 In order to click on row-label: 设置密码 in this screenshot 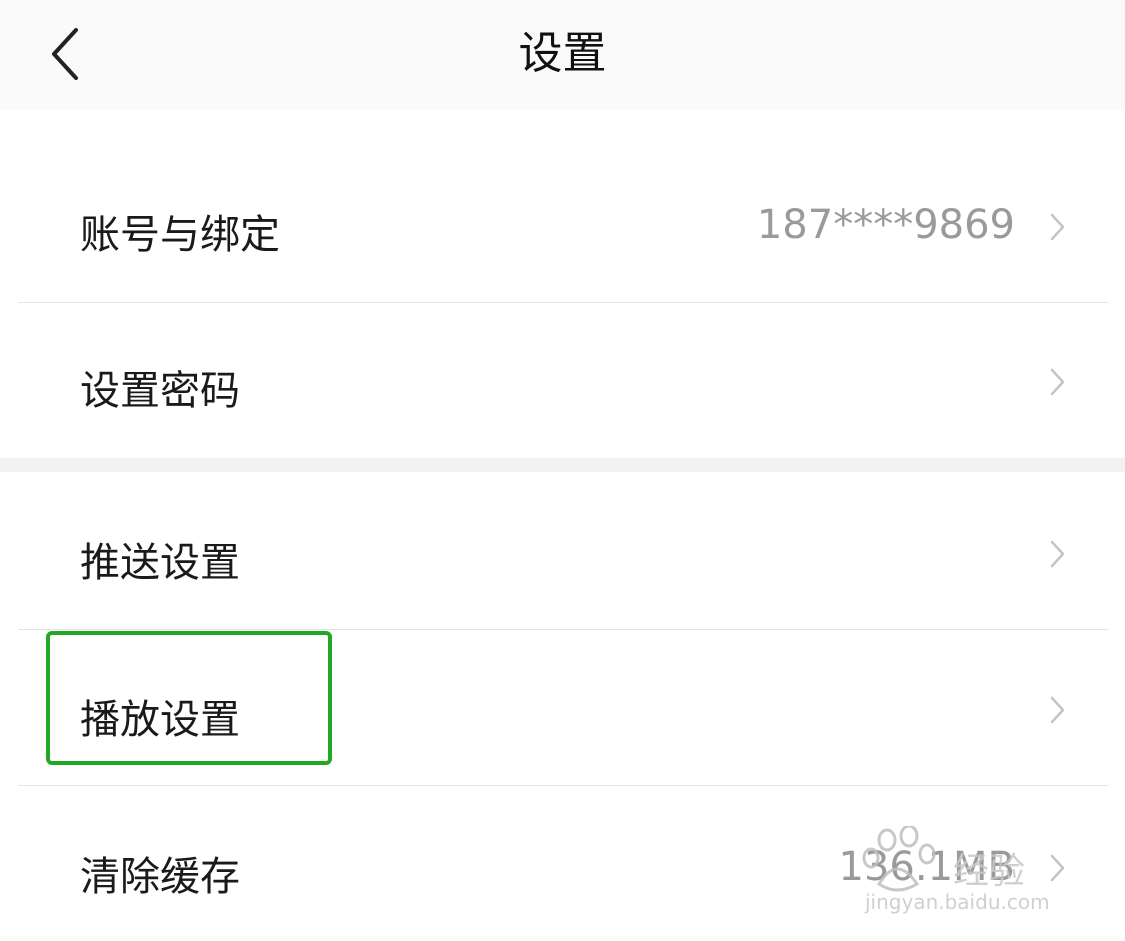, I will do `click(160, 391)`.